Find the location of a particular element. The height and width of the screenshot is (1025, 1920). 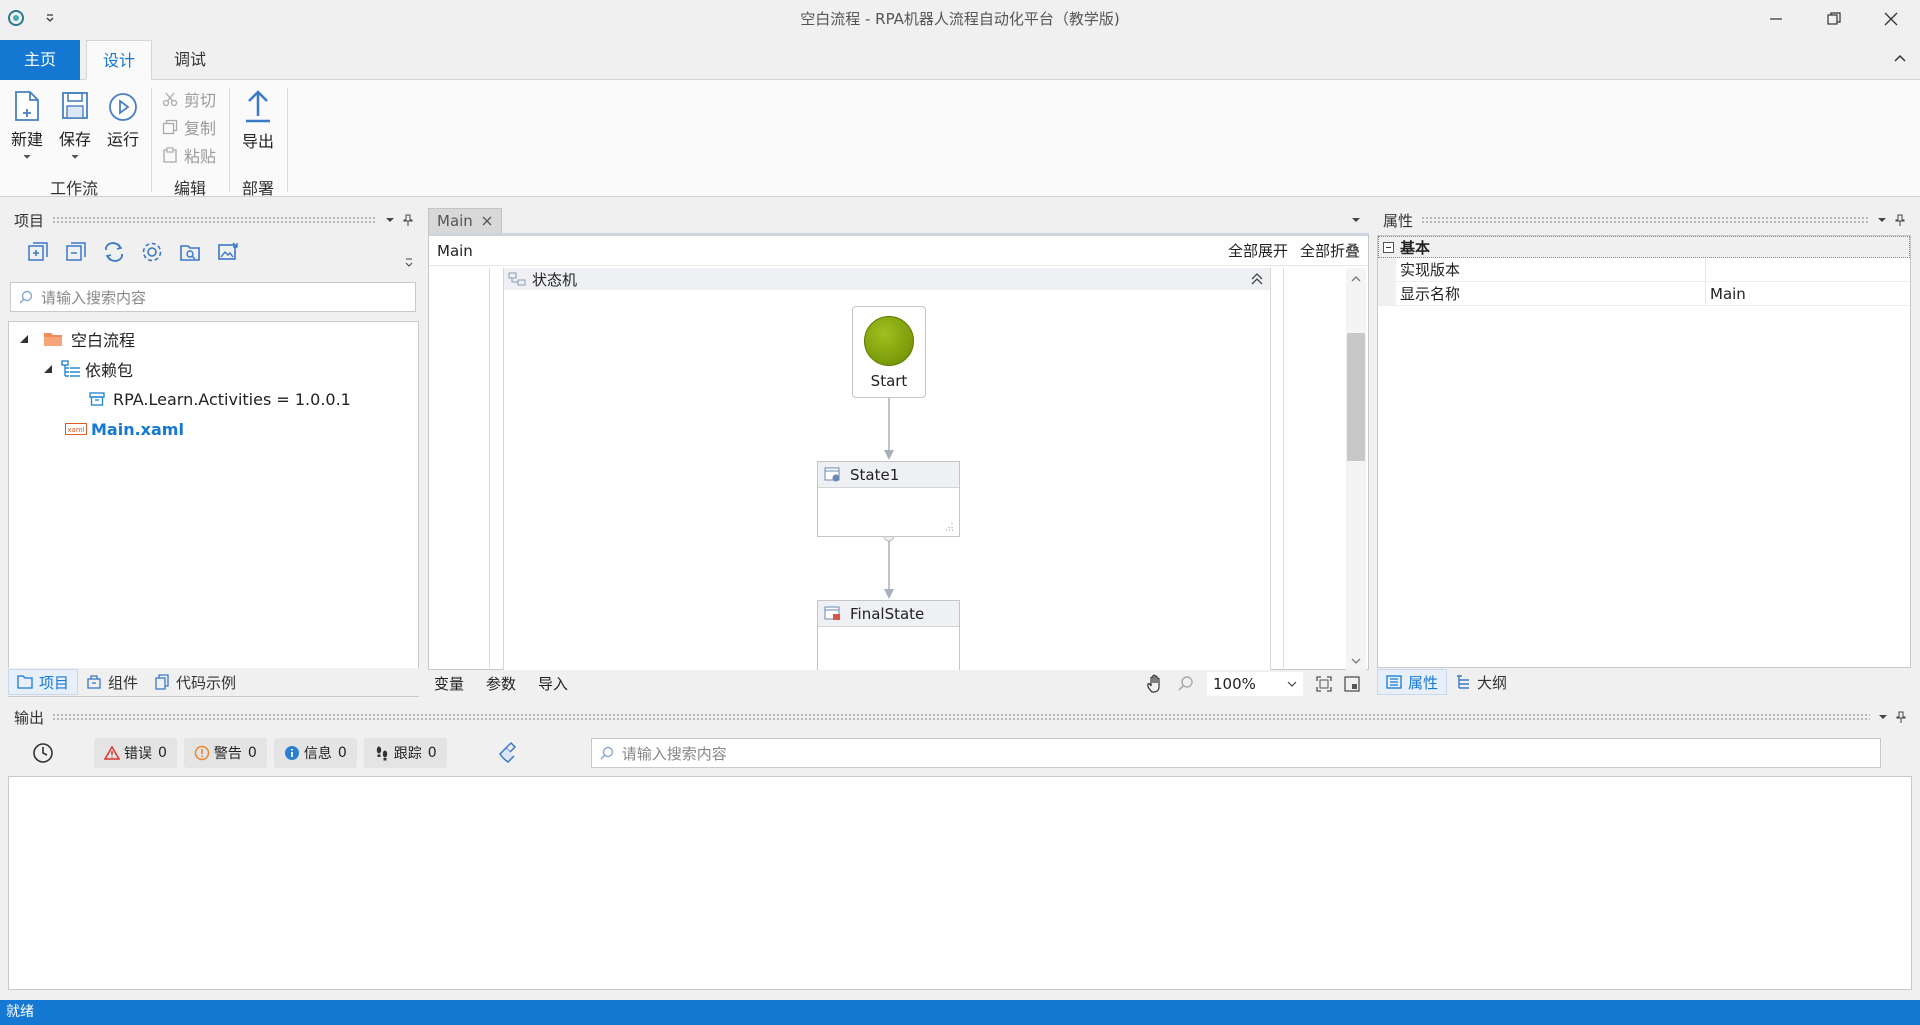

document-tab-main: Main is located at coordinates (465, 220).